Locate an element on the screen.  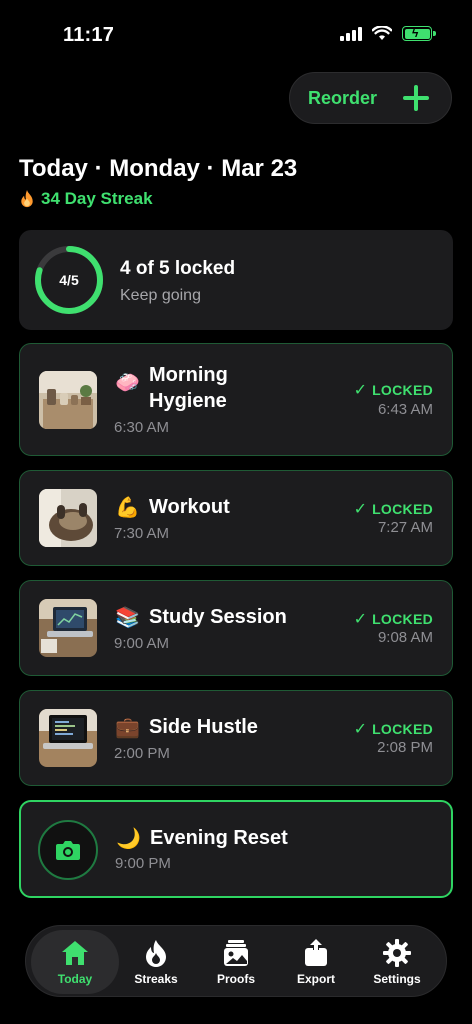
task-emoji: 🧼 is located at coordinates (127, 383).